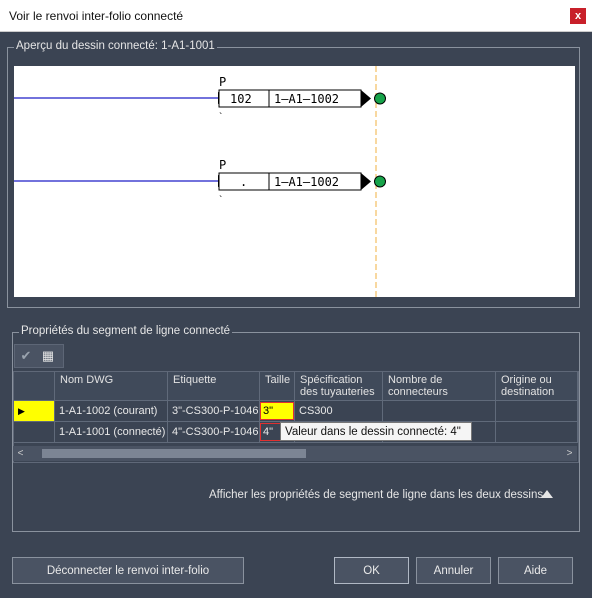  I want to click on expand-up-icon, so click(547, 494).